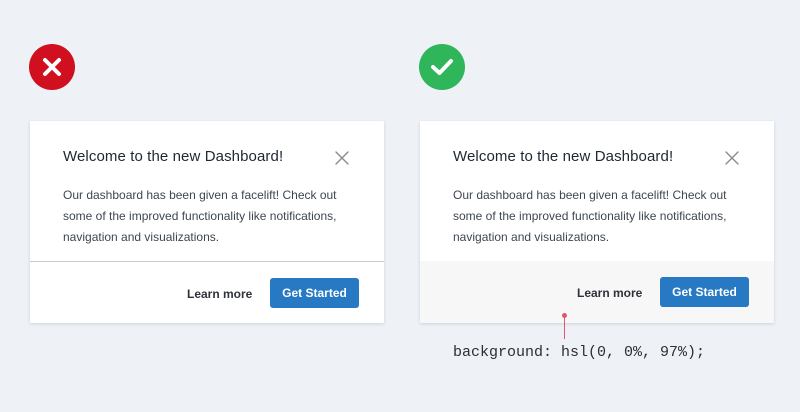  I want to click on code-annotation: background: hsl(0, 0%, 97%);, so click(579, 352).